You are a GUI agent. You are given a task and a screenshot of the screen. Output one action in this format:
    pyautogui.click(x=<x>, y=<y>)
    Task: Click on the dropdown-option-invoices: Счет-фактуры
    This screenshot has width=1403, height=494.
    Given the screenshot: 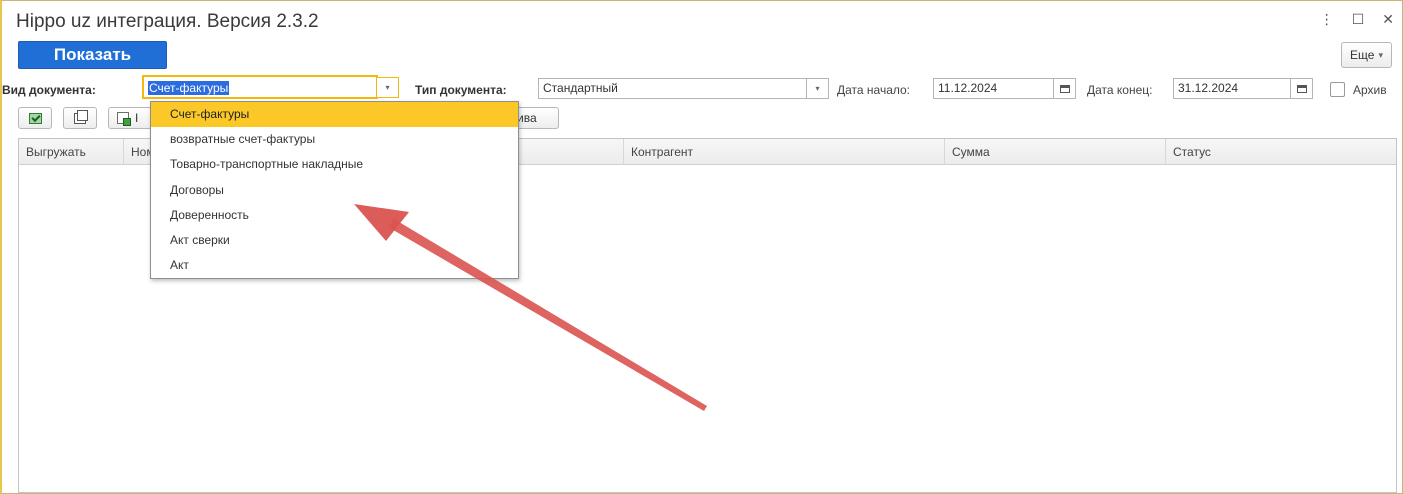 What is the action you would take?
    pyautogui.click(x=334, y=115)
    